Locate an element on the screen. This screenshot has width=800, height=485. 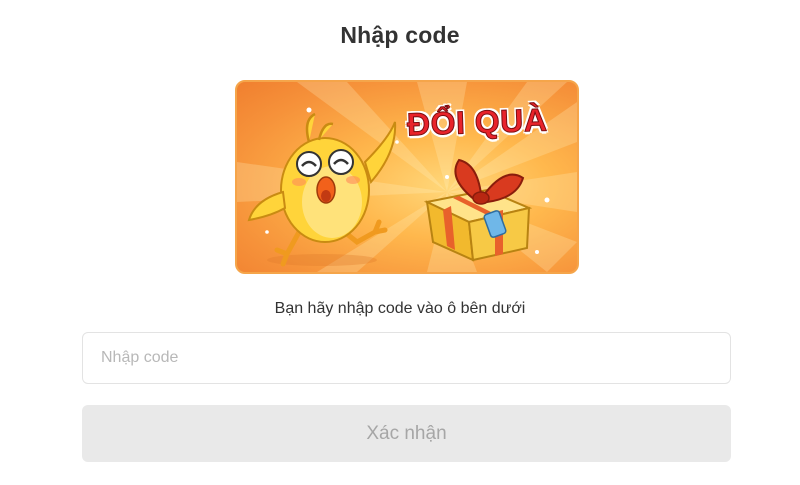
banner-title: ĐỔI QUÀ is located at coordinates (477, 122).